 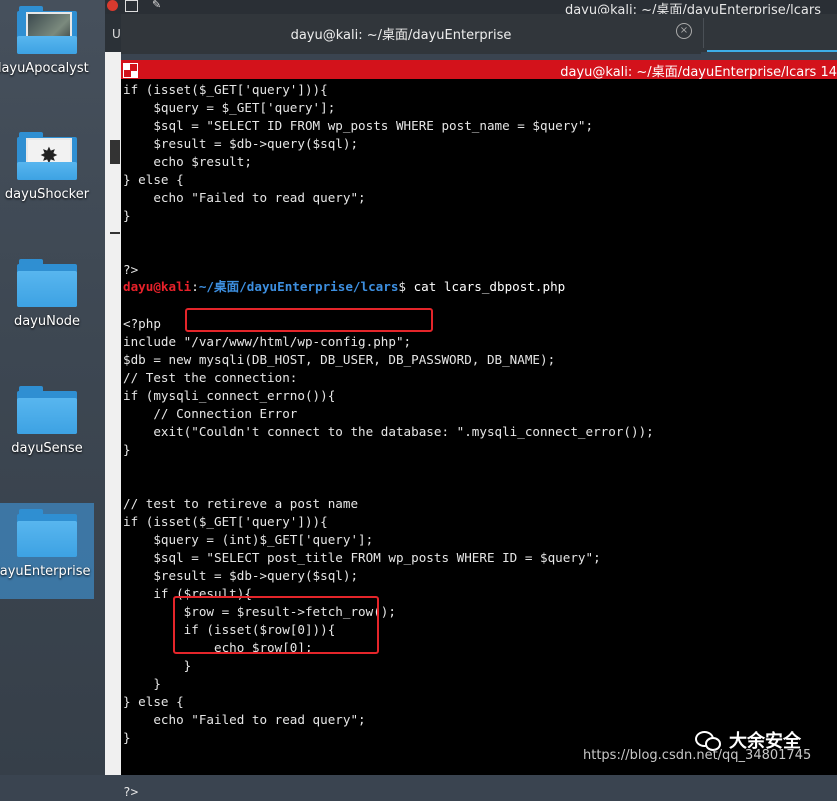 What do you see at coordinates (697, 755) in the screenshot?
I see `watermark-url: https://blog.csdn.net/qq_34801745` at bounding box center [697, 755].